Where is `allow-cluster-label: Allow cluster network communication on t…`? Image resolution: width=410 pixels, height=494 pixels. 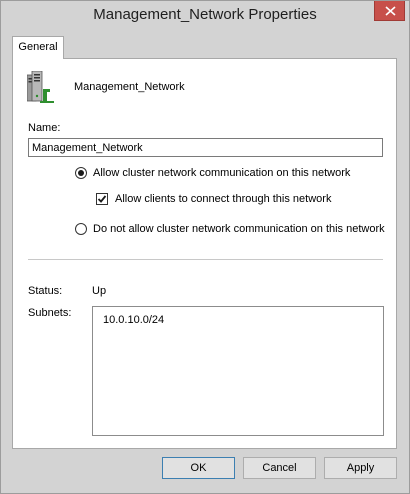 allow-cluster-label: Allow cluster network communication on t… is located at coordinates (221, 173).